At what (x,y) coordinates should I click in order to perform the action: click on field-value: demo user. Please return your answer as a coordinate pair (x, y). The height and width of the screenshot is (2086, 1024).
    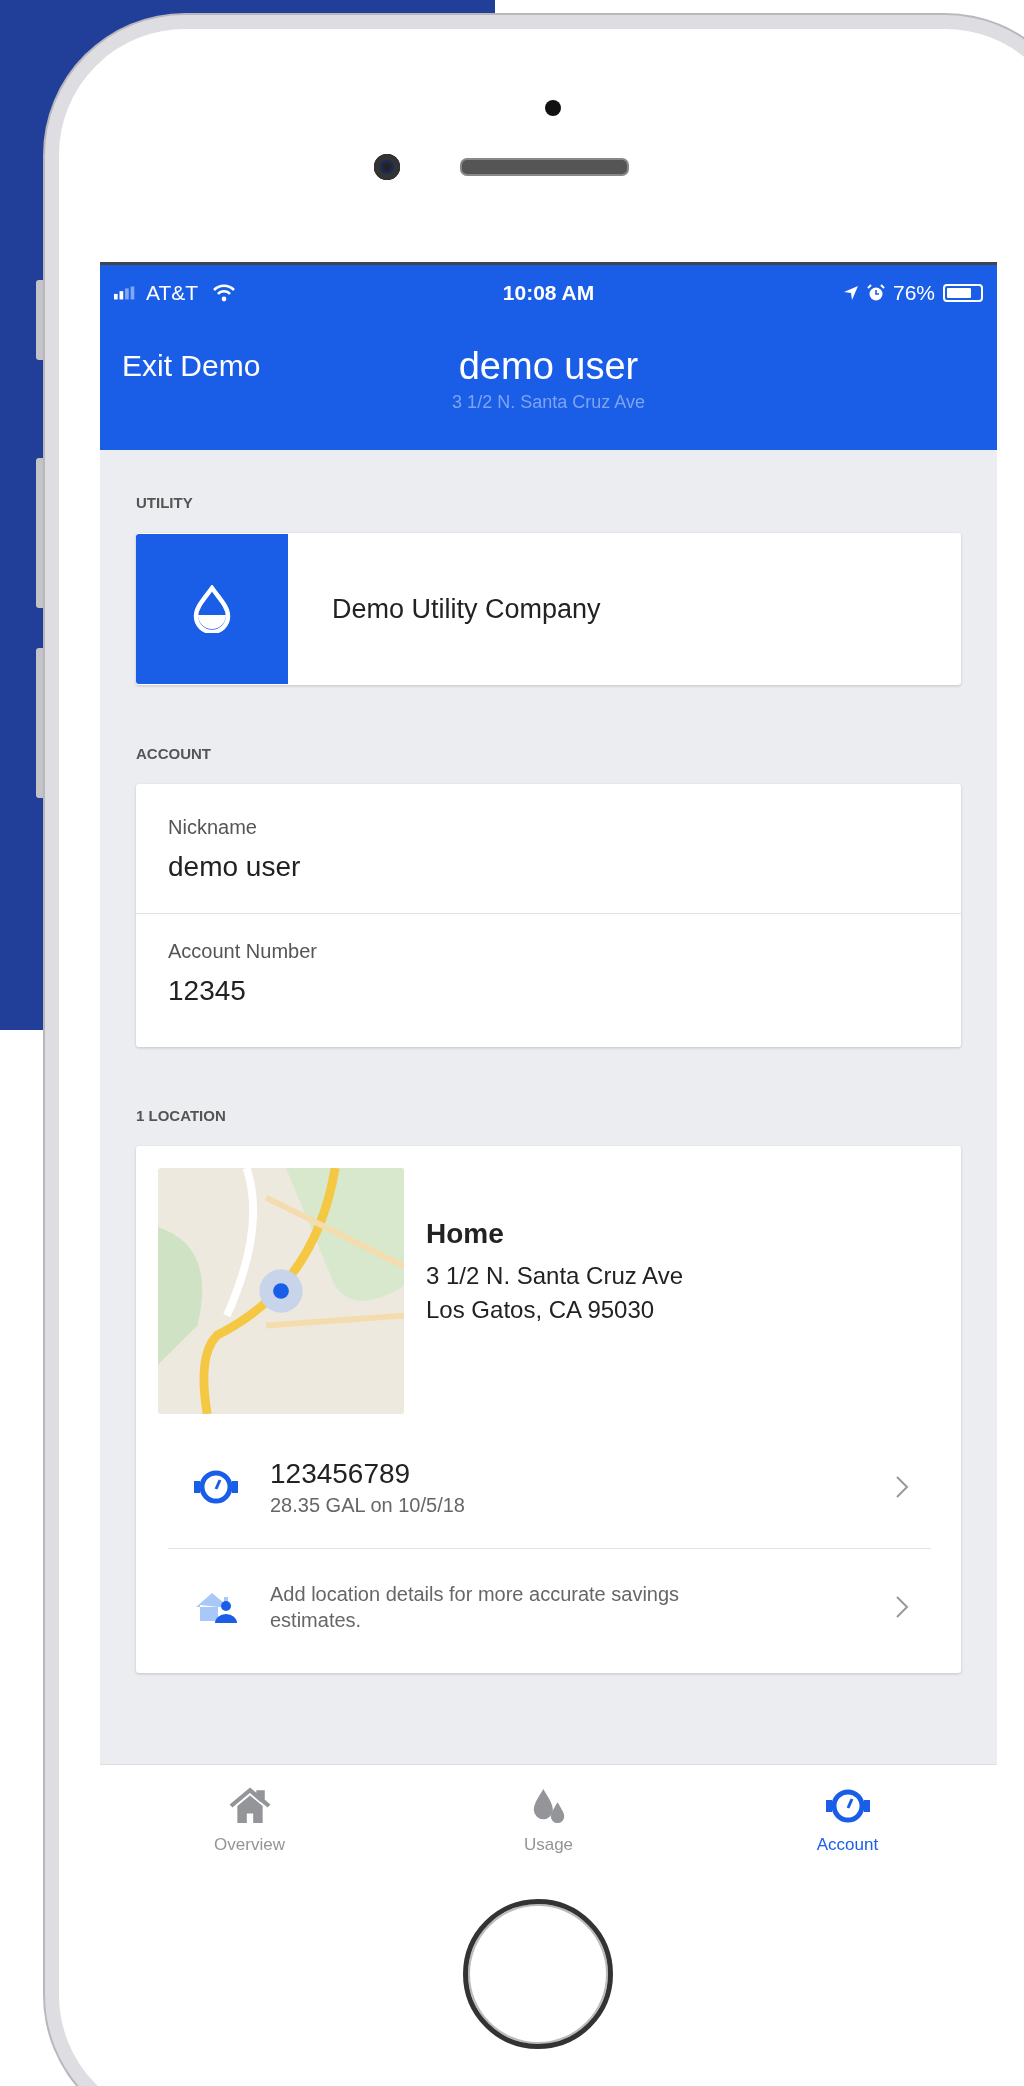
    Looking at the image, I should click on (235, 867).